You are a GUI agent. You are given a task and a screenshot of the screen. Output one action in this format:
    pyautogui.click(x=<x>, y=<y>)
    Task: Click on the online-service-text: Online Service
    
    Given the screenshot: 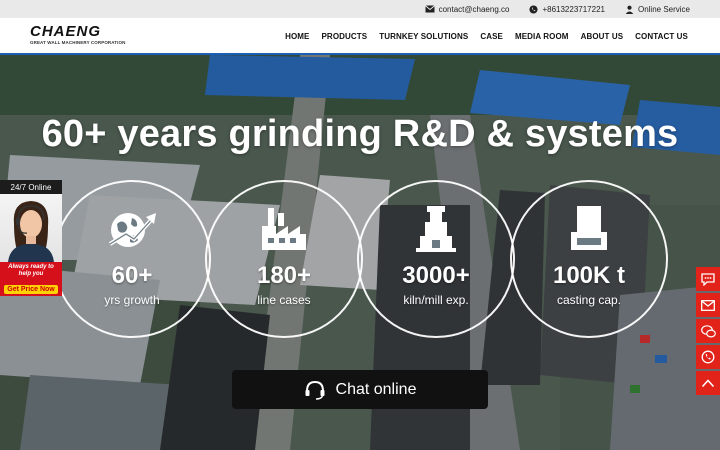 What is the action you would take?
    pyautogui.click(x=663, y=9)
    